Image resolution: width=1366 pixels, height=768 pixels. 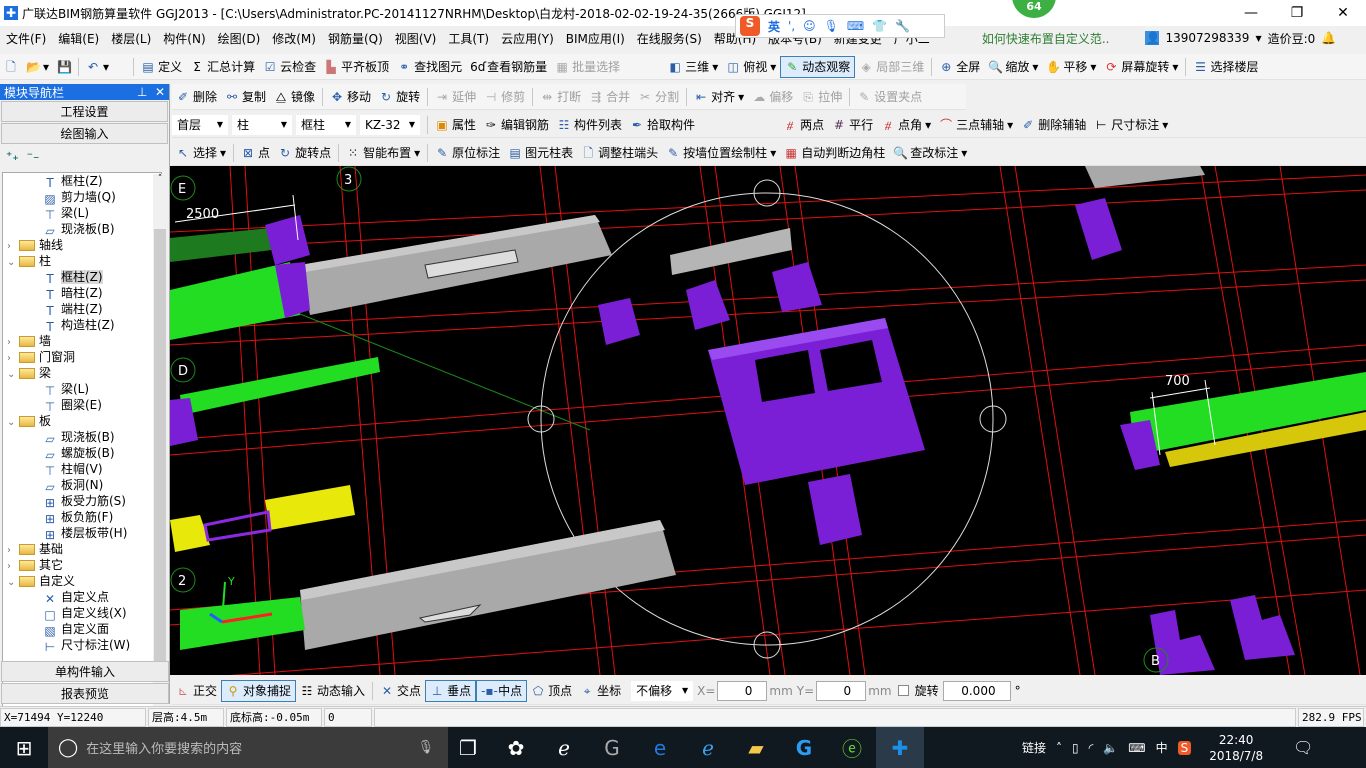 What do you see at coordinates (82, 341) in the screenshot?
I see `tree-item: › 墙` at bounding box center [82, 341].